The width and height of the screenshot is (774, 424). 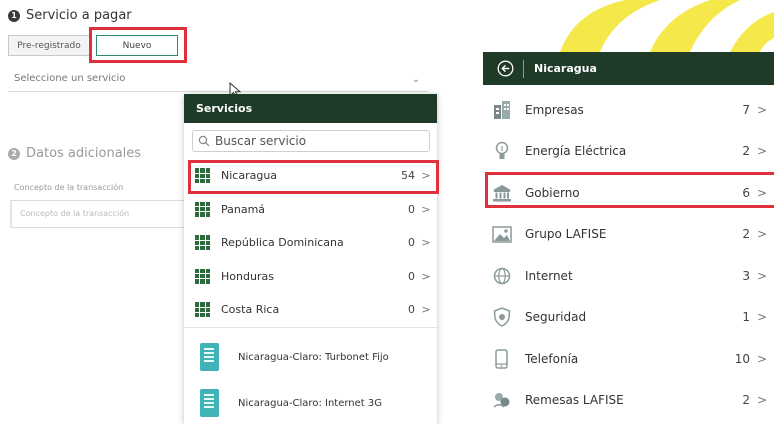 I want to click on country-item-panama: Panamá 0 >, so click(x=310, y=210).